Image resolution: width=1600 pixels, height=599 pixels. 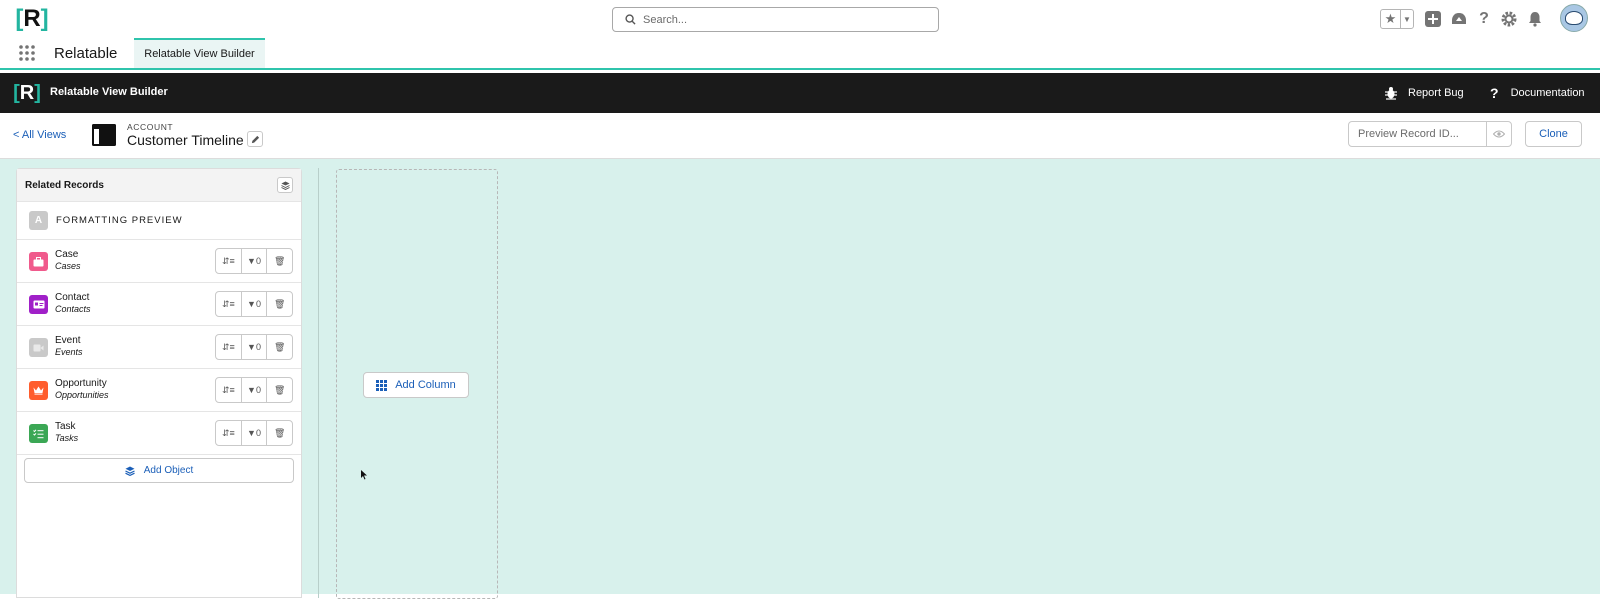 I want to click on avatar, so click(x=1574, y=18).